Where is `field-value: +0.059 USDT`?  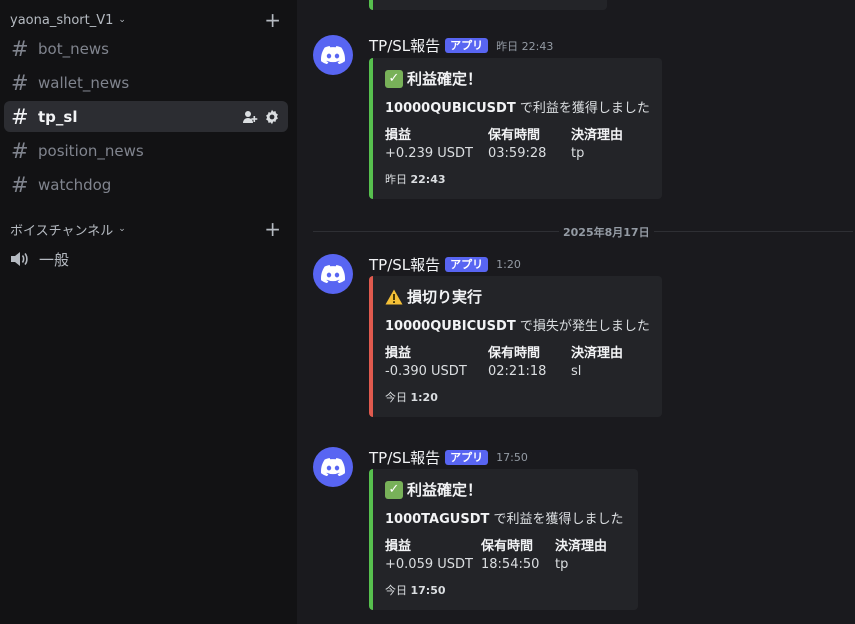
field-value: +0.059 USDT is located at coordinates (429, 564).